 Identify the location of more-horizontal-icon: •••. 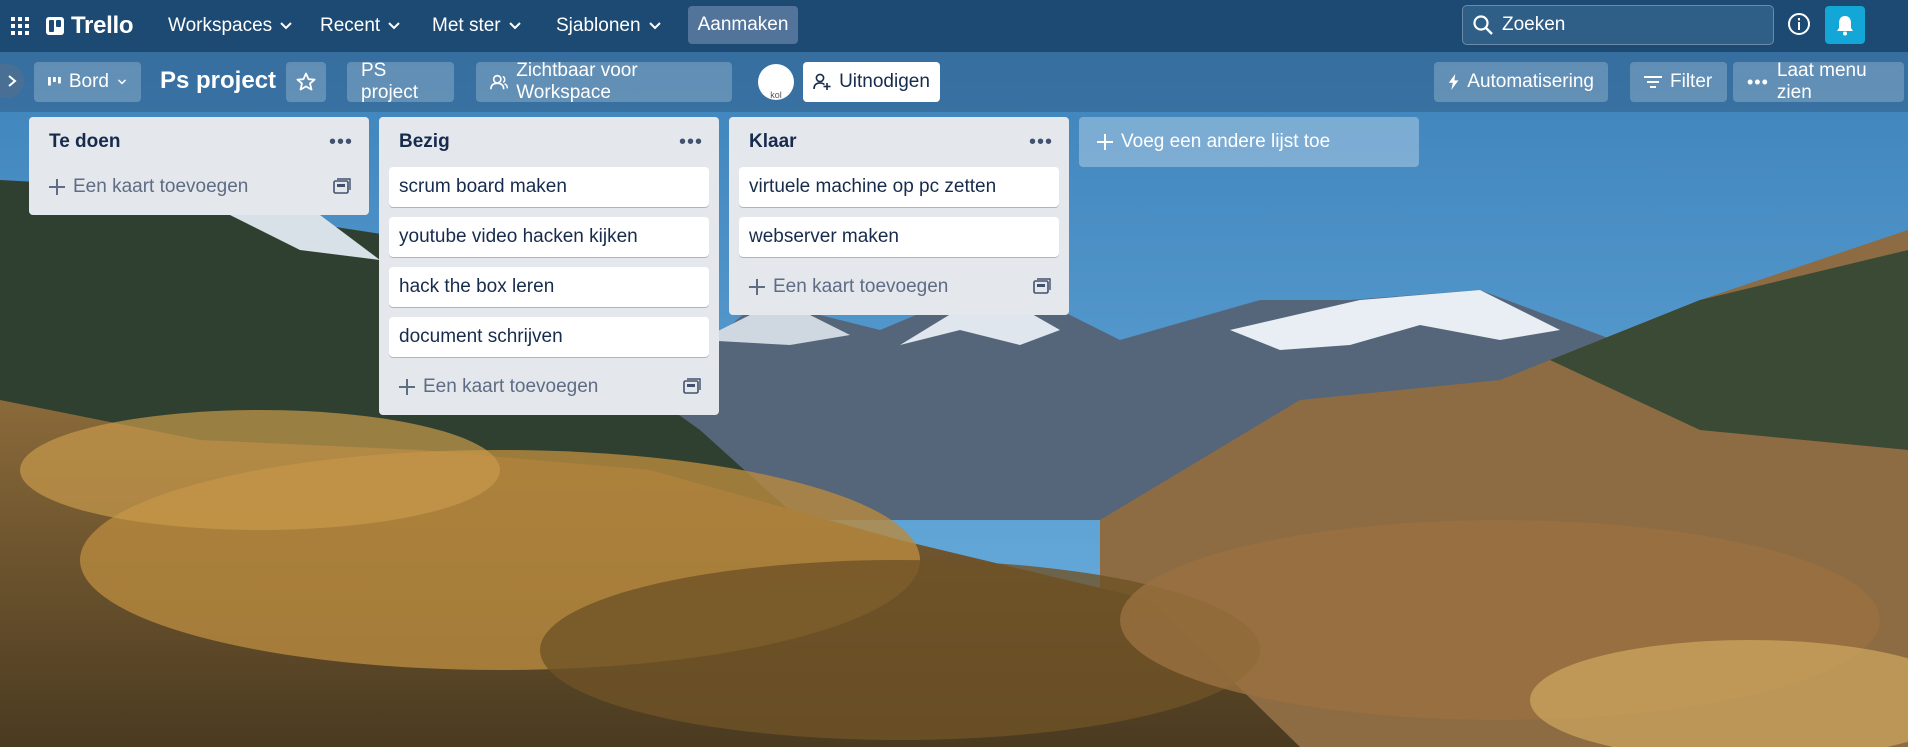
(1758, 81).